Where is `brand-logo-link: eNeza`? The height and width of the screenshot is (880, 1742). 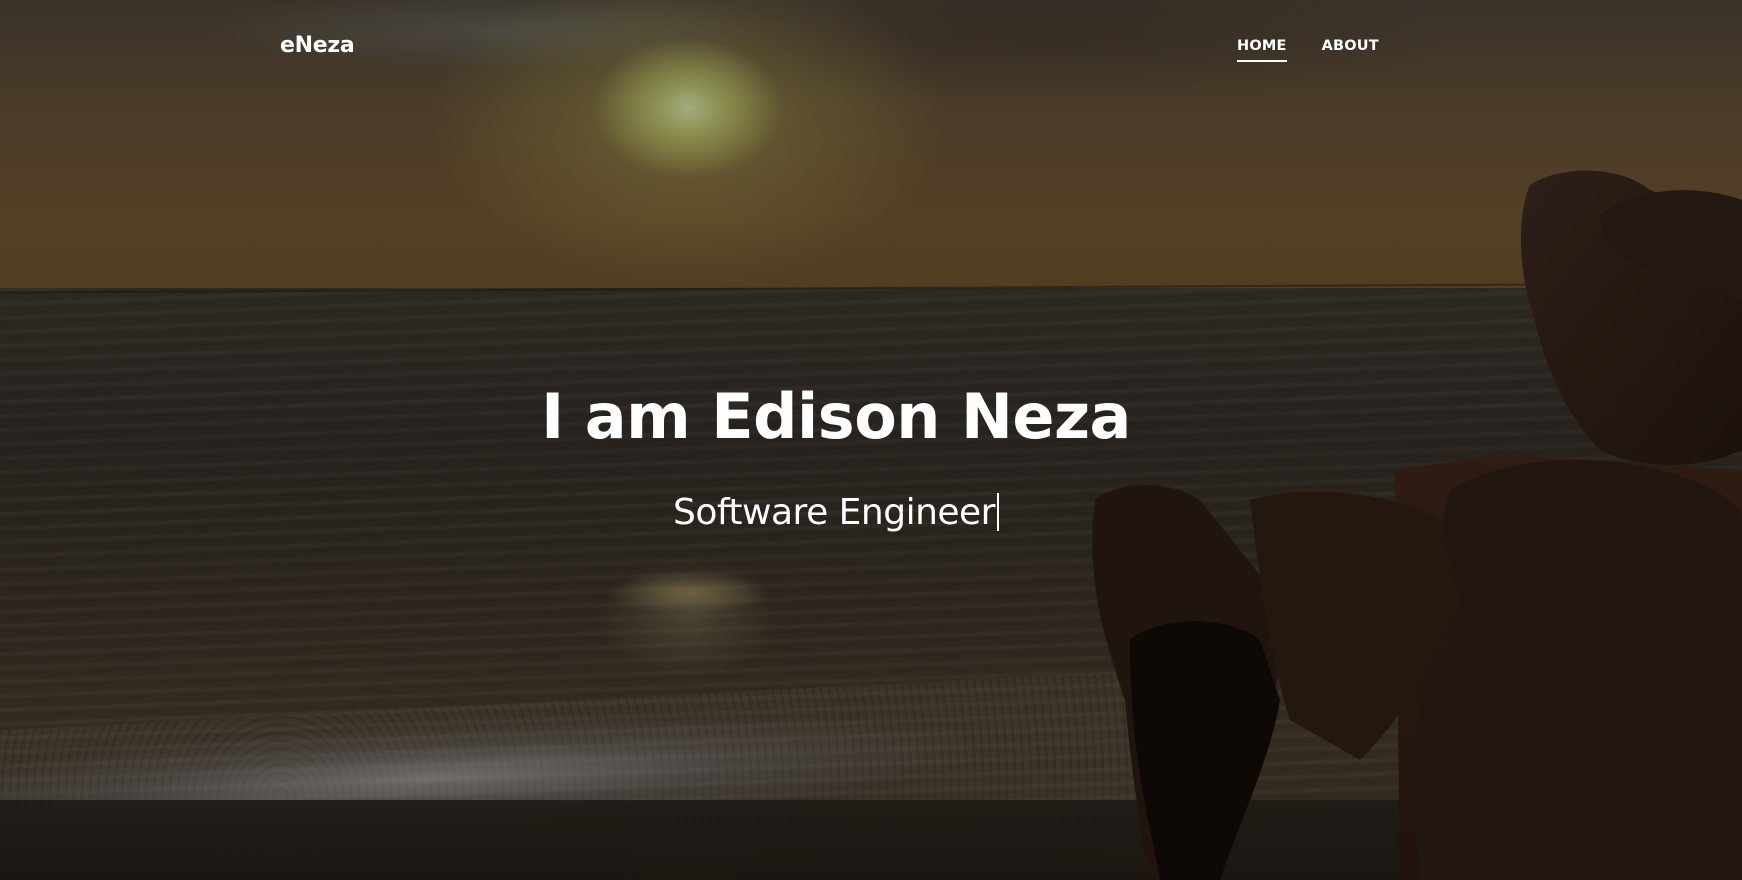 brand-logo-link: eNeza is located at coordinates (317, 45).